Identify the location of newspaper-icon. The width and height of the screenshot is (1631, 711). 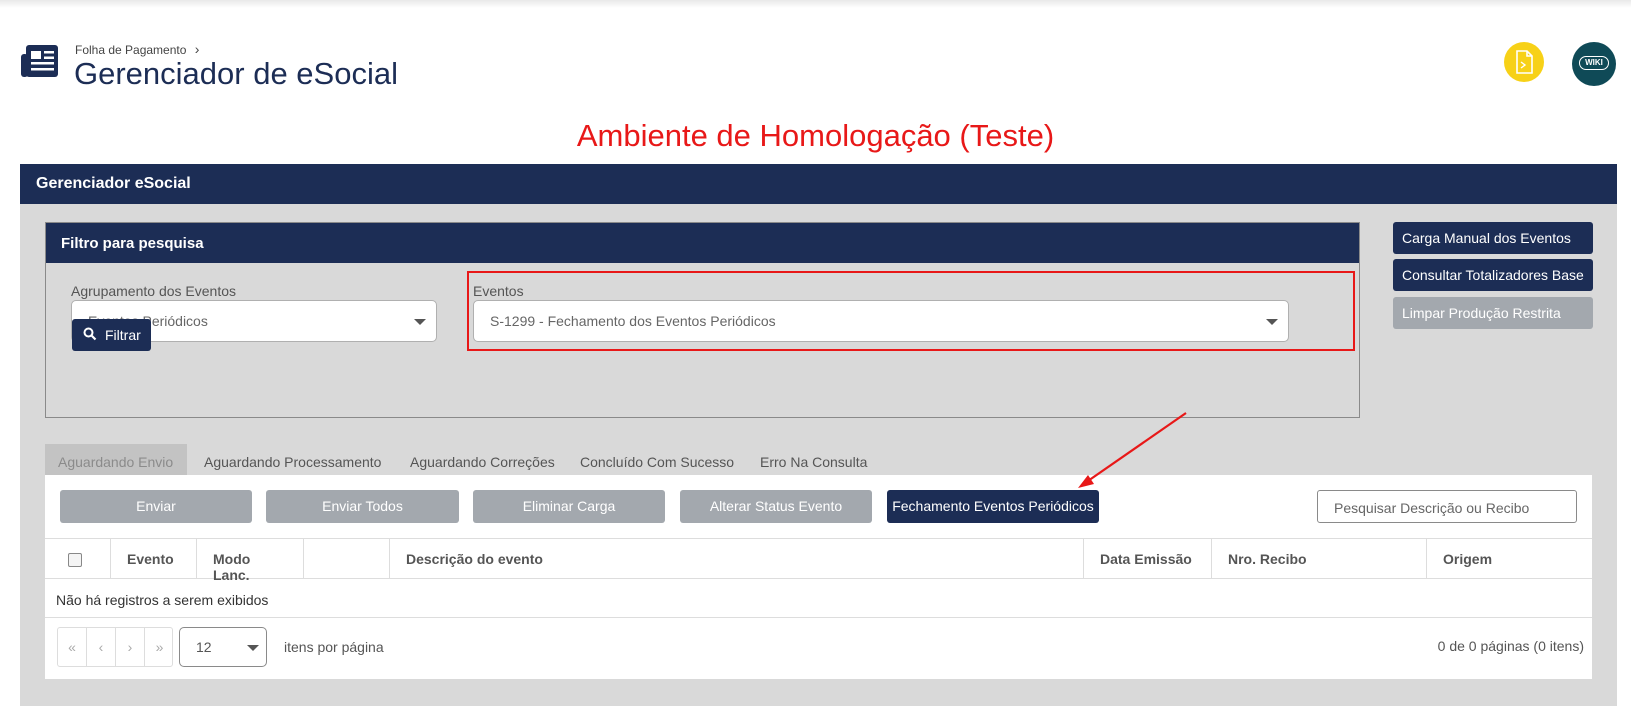
(39, 61).